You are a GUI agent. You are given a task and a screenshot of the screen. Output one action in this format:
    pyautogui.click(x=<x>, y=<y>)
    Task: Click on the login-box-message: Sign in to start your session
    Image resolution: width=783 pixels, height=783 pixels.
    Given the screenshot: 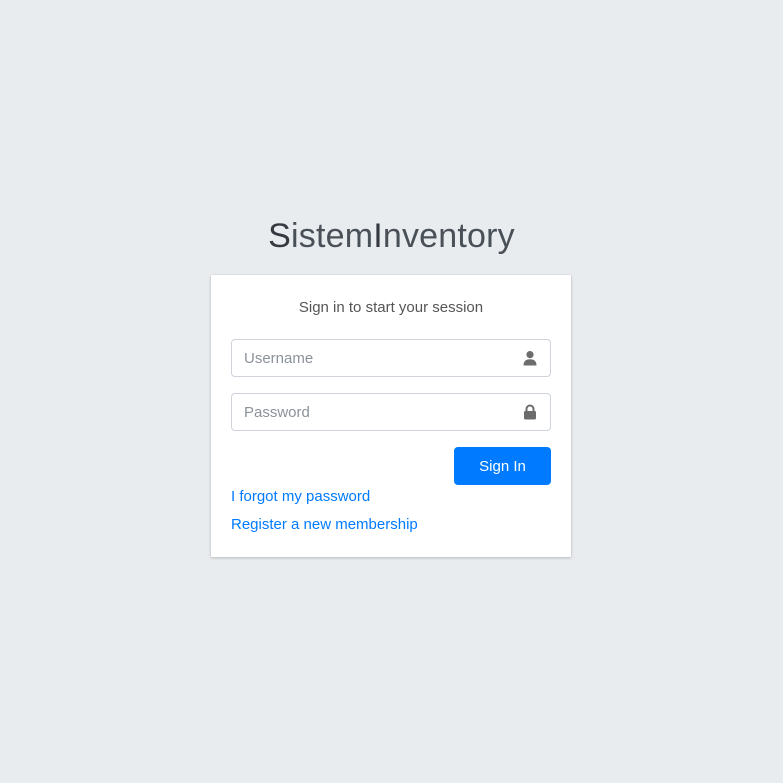 What is the action you would take?
    pyautogui.click(x=391, y=307)
    